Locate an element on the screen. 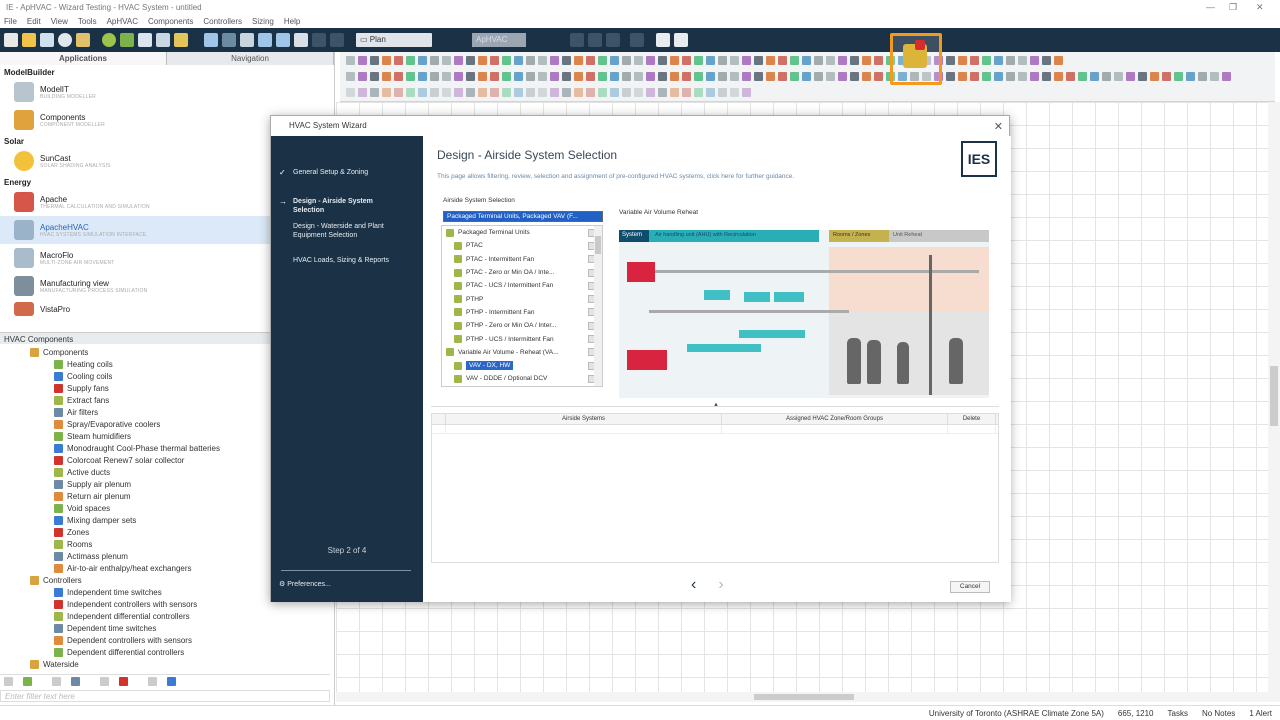  back-arrow-icon: ‹ is located at coordinates (693, 584).